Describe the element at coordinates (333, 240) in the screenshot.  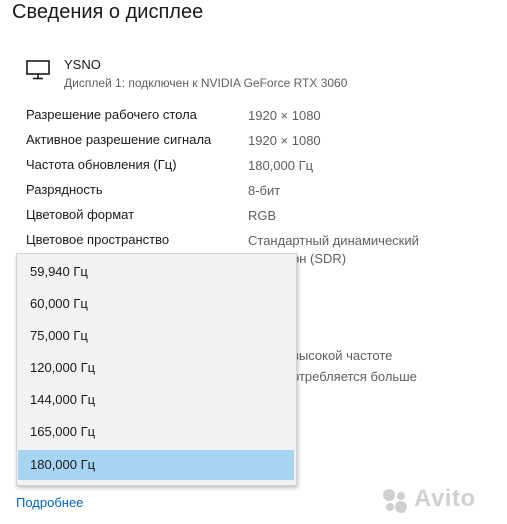
I see `property-value: Стандартный динамический` at that location.